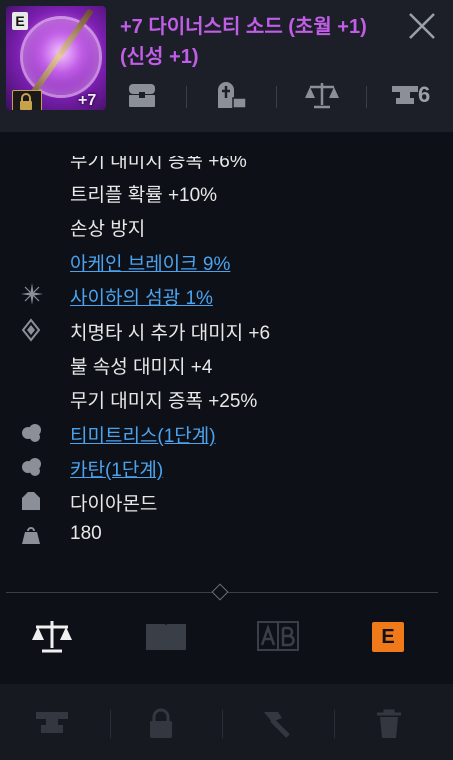 The image size is (453, 760). I want to click on enhance-badge: +7, so click(87, 100).